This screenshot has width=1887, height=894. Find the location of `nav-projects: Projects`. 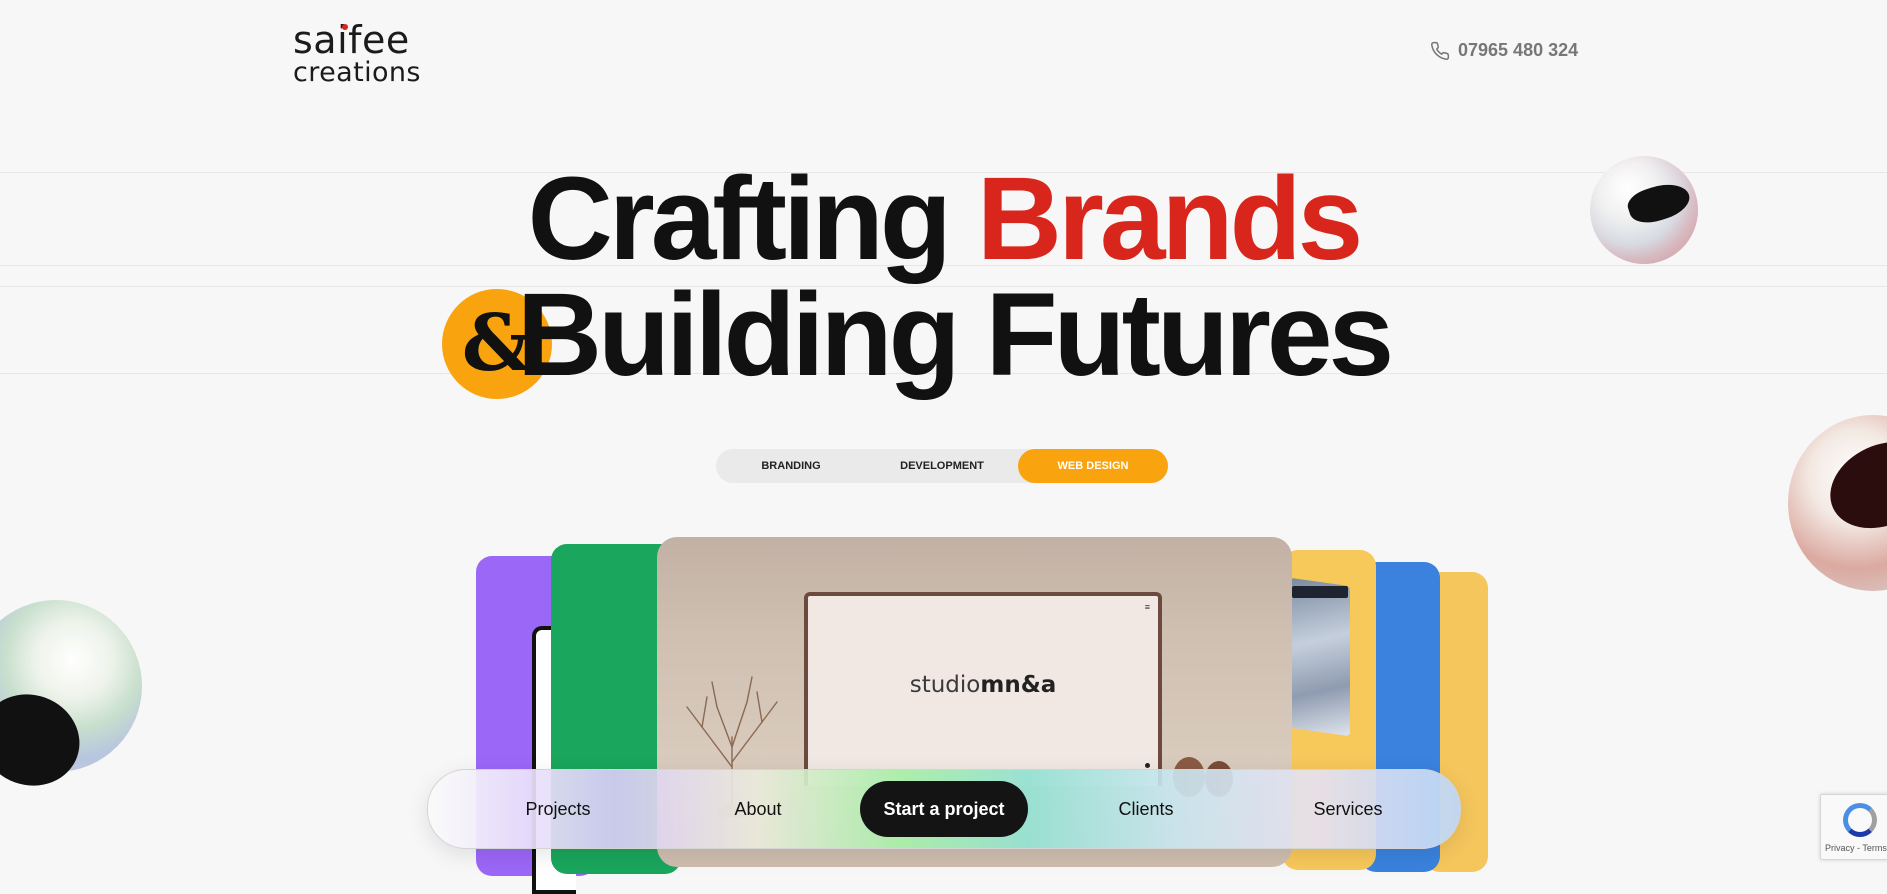

nav-projects: Projects is located at coordinates (558, 809).